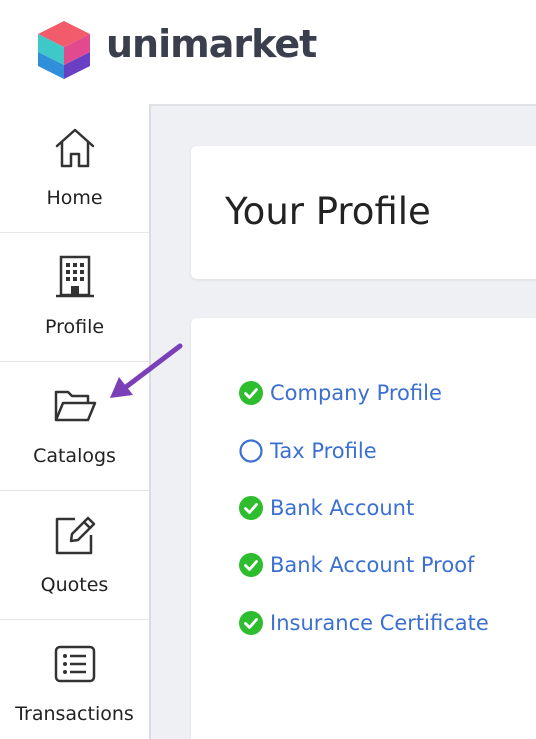  What do you see at coordinates (328, 211) in the screenshot?
I see `page-title: Your Profile` at bounding box center [328, 211].